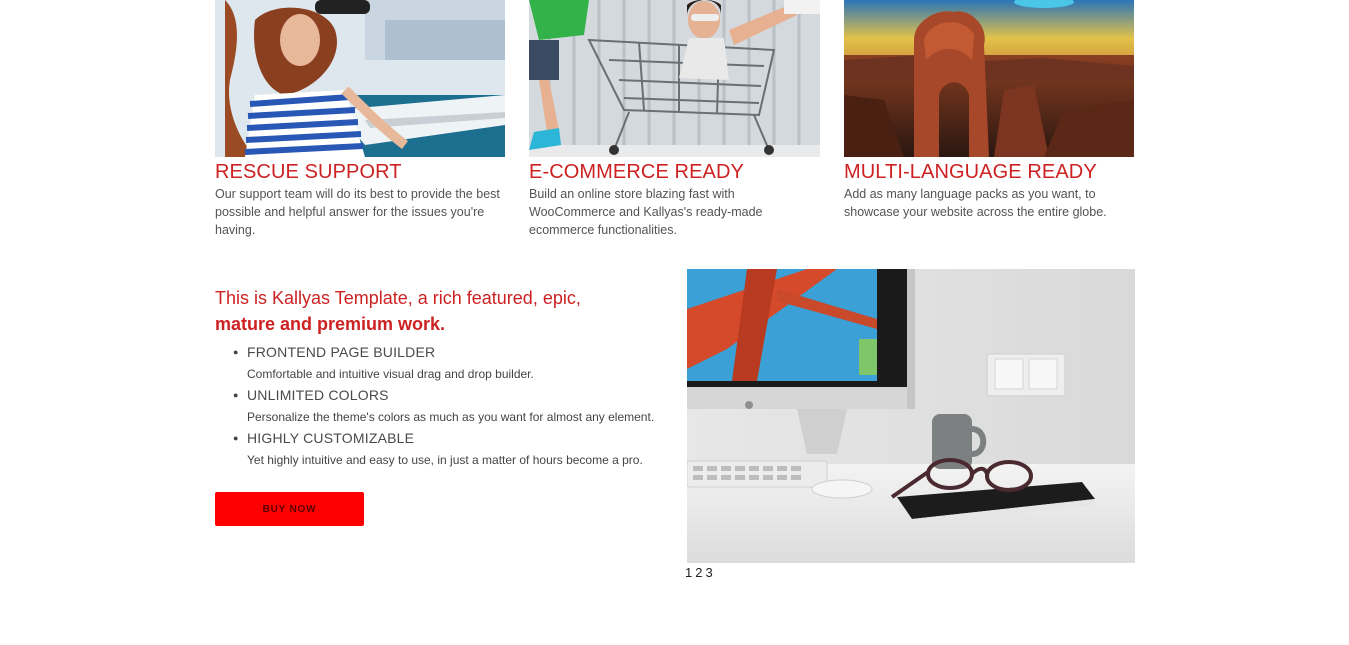 This screenshot has height=645, width=1349. What do you see at coordinates (674, 172) in the screenshot?
I see `feature-title: E-COMMERCE READY` at bounding box center [674, 172].